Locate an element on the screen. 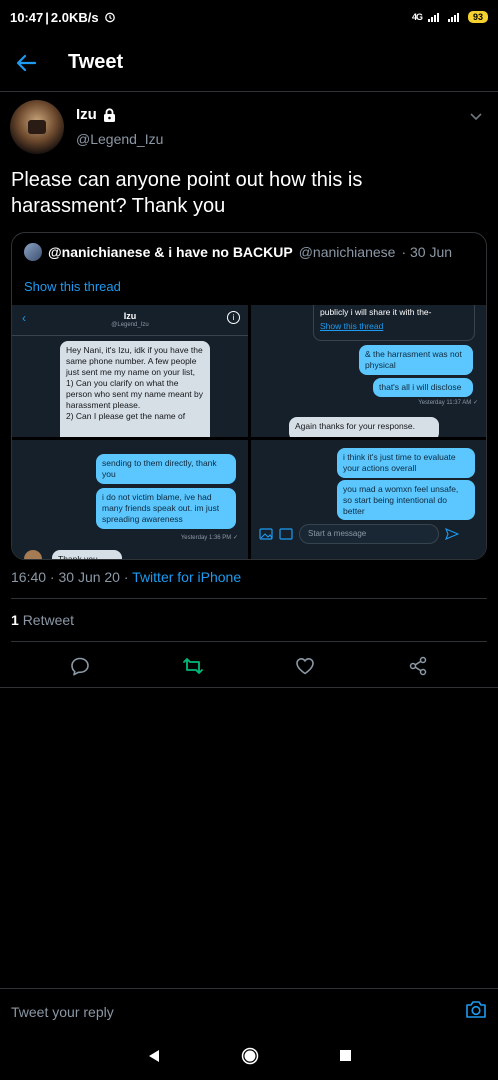 The image size is (498, 1080). back-button is located at coordinates (26, 63).